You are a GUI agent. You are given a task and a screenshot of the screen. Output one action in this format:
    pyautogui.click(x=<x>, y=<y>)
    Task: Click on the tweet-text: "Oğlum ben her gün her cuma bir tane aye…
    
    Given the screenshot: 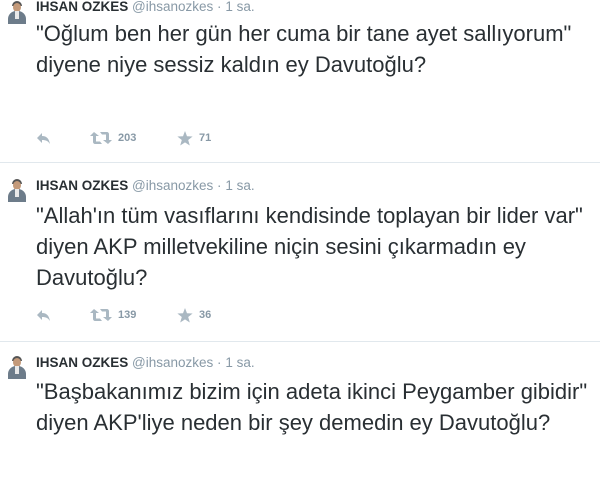 What is the action you would take?
    pyautogui.click(x=304, y=49)
    